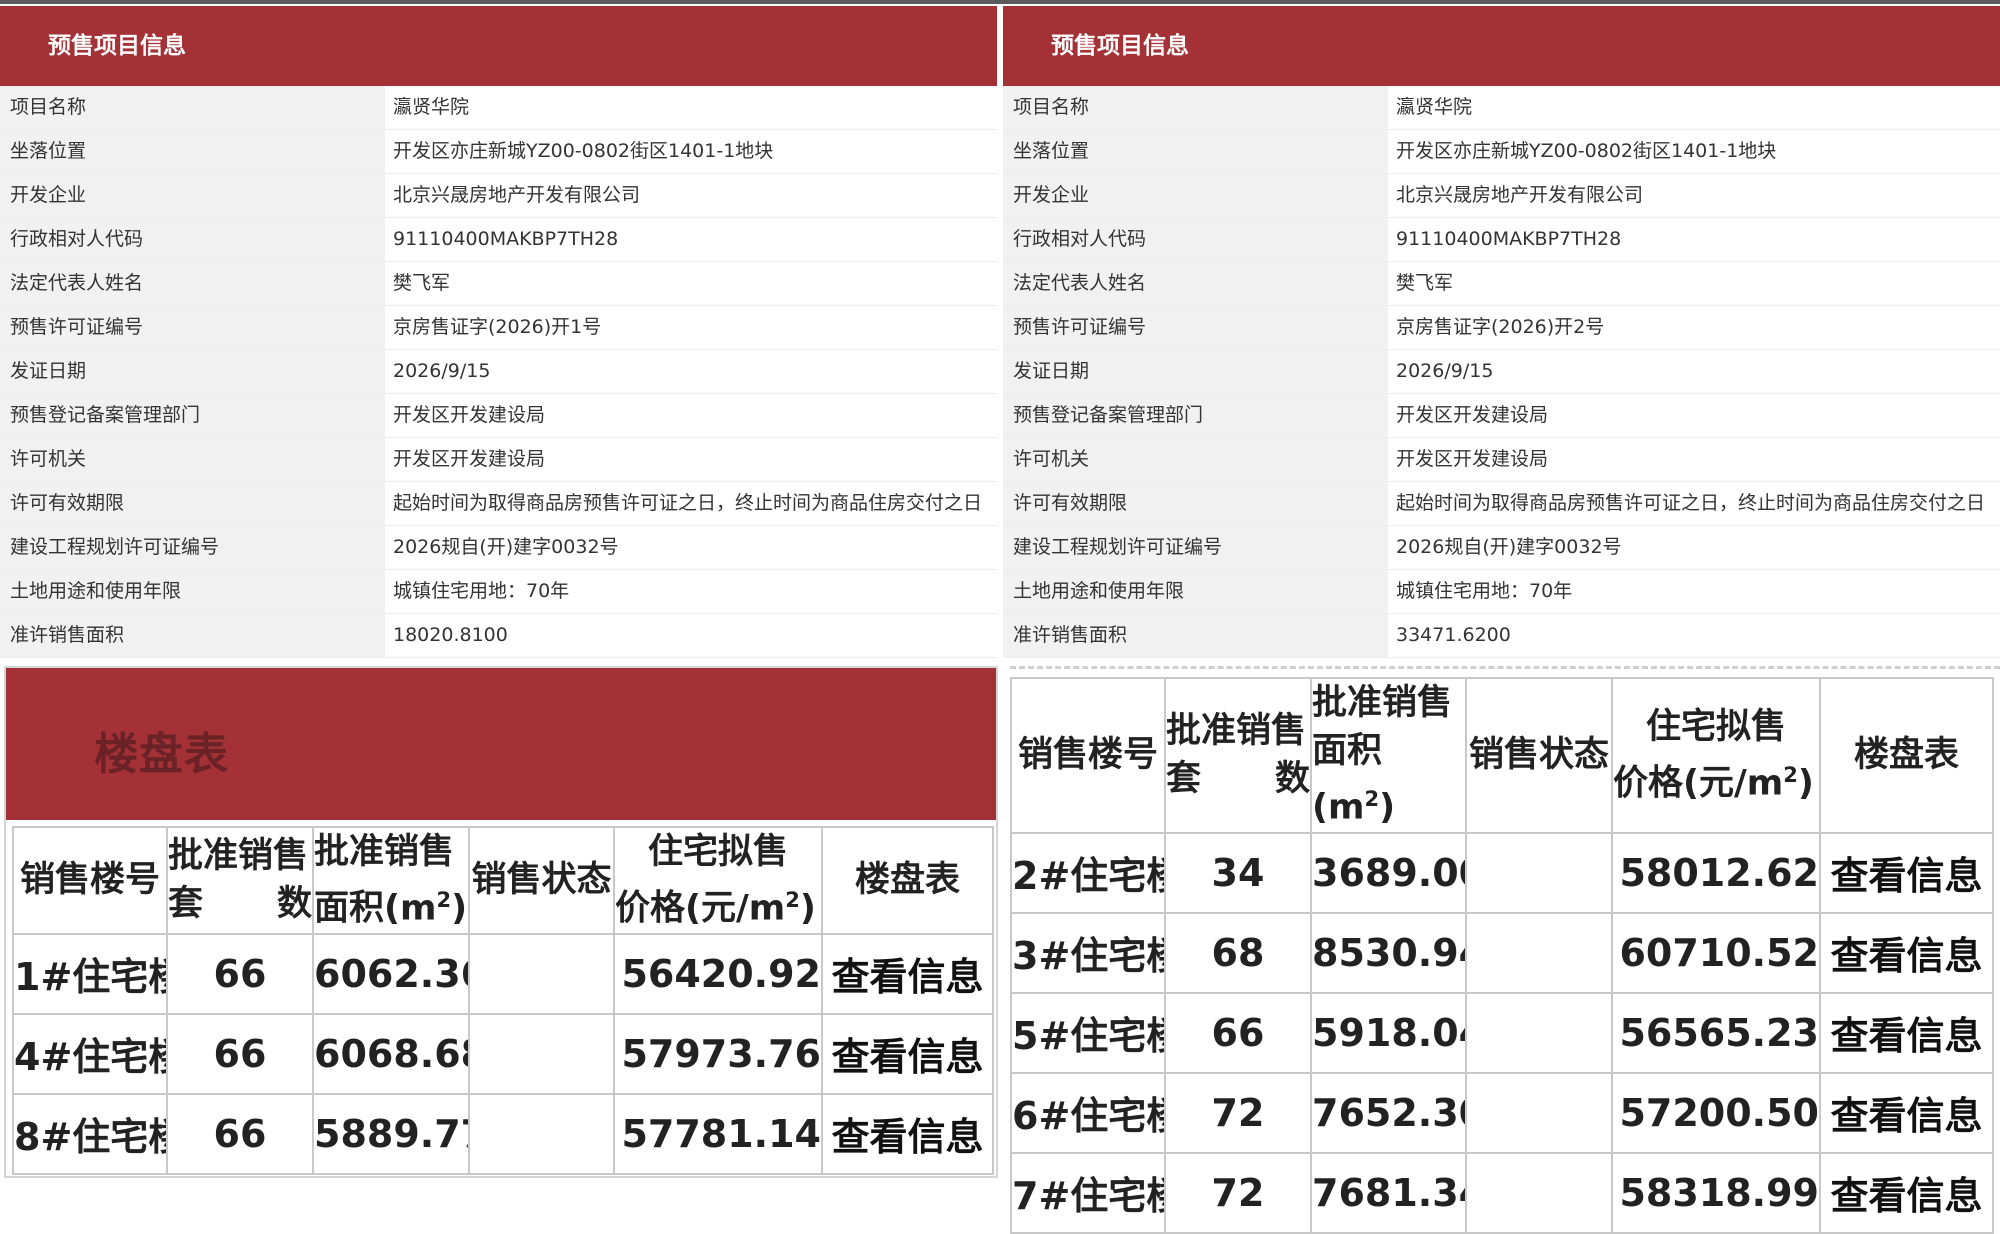  What do you see at coordinates (1694, 195) in the screenshot?
I see `info-value: 北京兴晟房地产开发有限公司` at bounding box center [1694, 195].